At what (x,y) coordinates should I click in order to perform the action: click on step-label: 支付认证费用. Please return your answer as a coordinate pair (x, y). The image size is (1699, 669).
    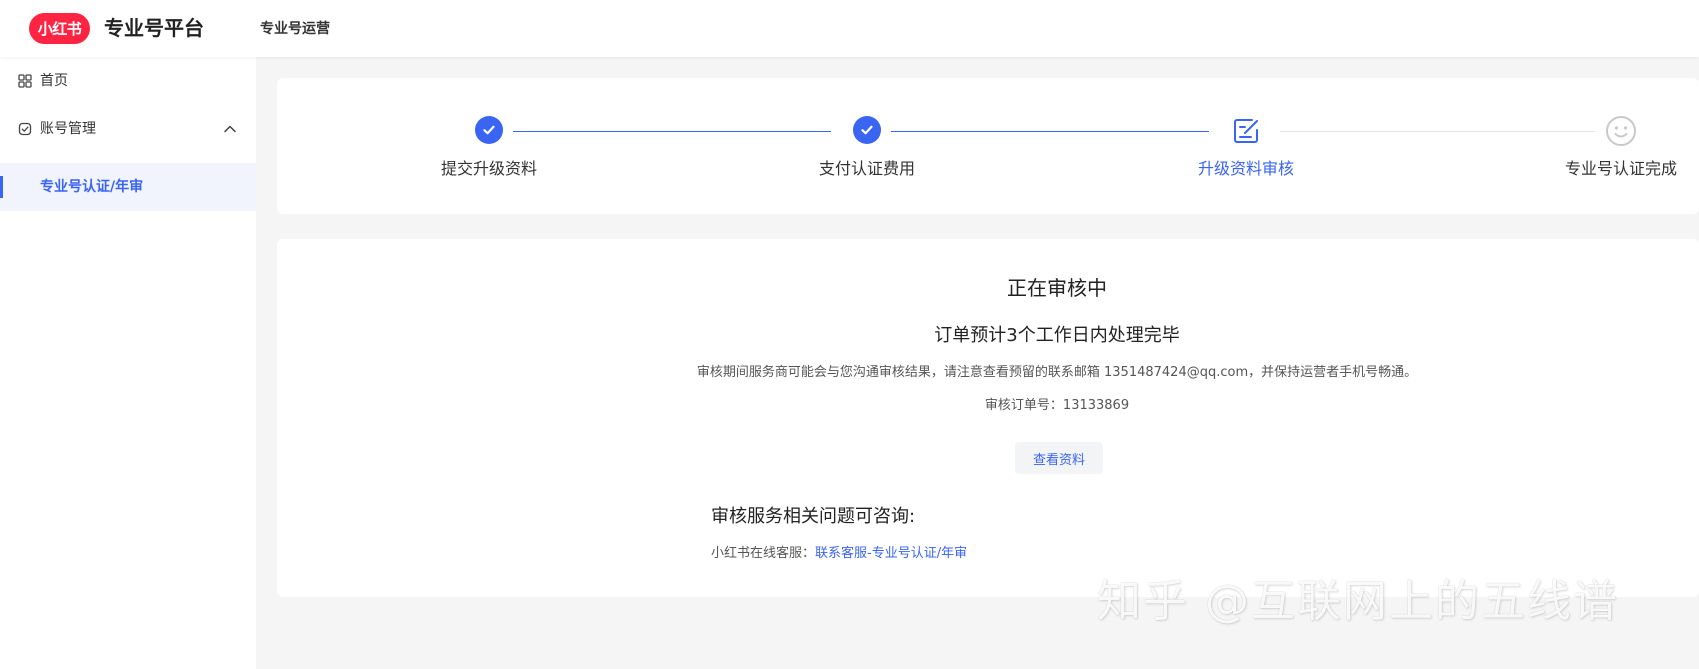
    Looking at the image, I should click on (867, 168).